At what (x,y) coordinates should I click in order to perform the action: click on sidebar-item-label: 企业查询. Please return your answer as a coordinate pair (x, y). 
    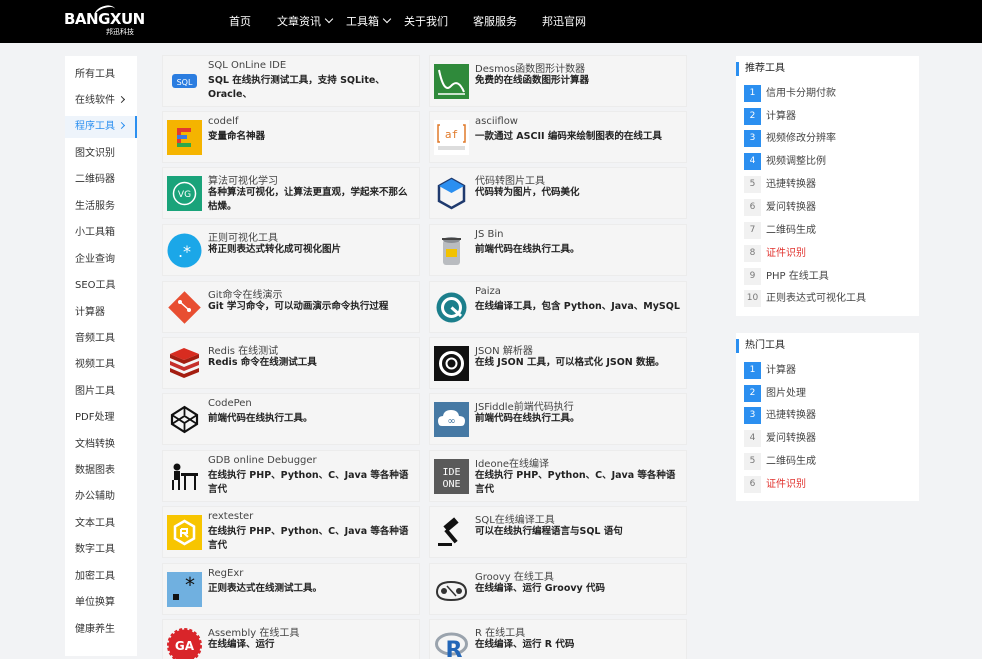
    Looking at the image, I should click on (95, 259).